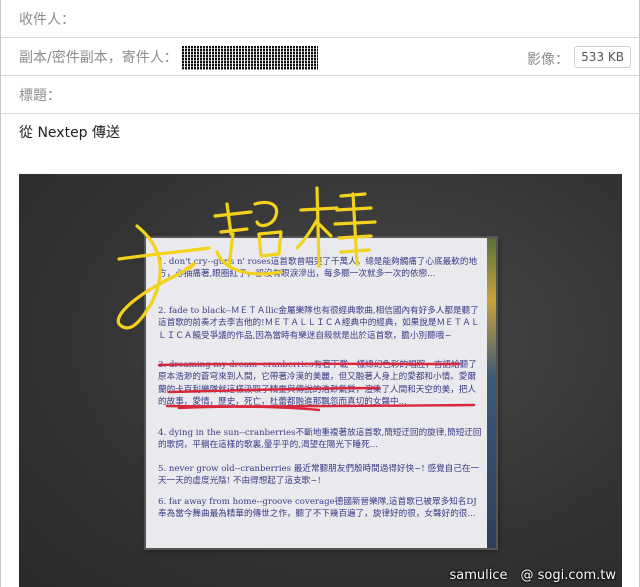  Describe the element at coordinates (320, 95) in the screenshot. I see `subject-row: 標題：` at that location.